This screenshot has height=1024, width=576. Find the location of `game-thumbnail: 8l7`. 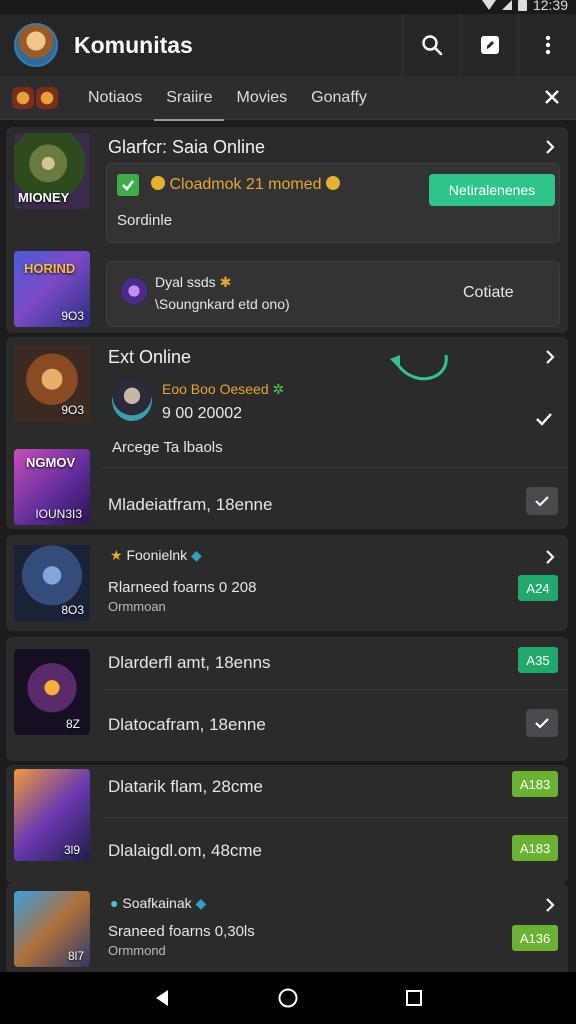

game-thumbnail: 8l7 is located at coordinates (52, 929).